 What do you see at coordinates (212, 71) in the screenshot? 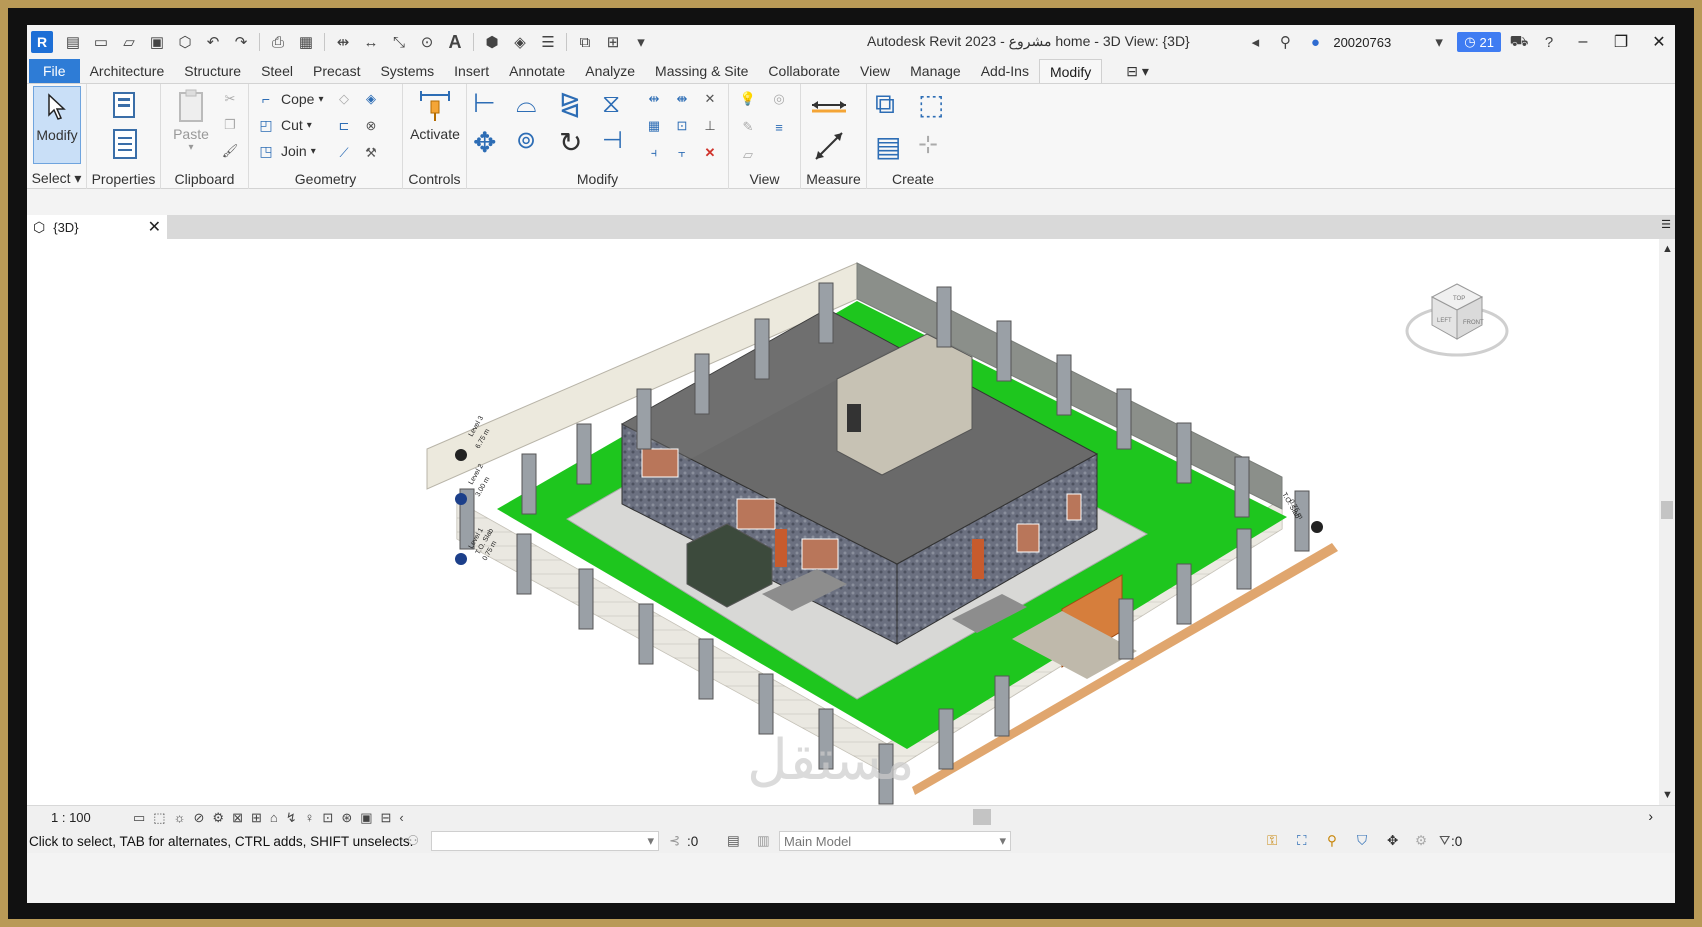
I see `tab-structure: Structure` at bounding box center [212, 71].